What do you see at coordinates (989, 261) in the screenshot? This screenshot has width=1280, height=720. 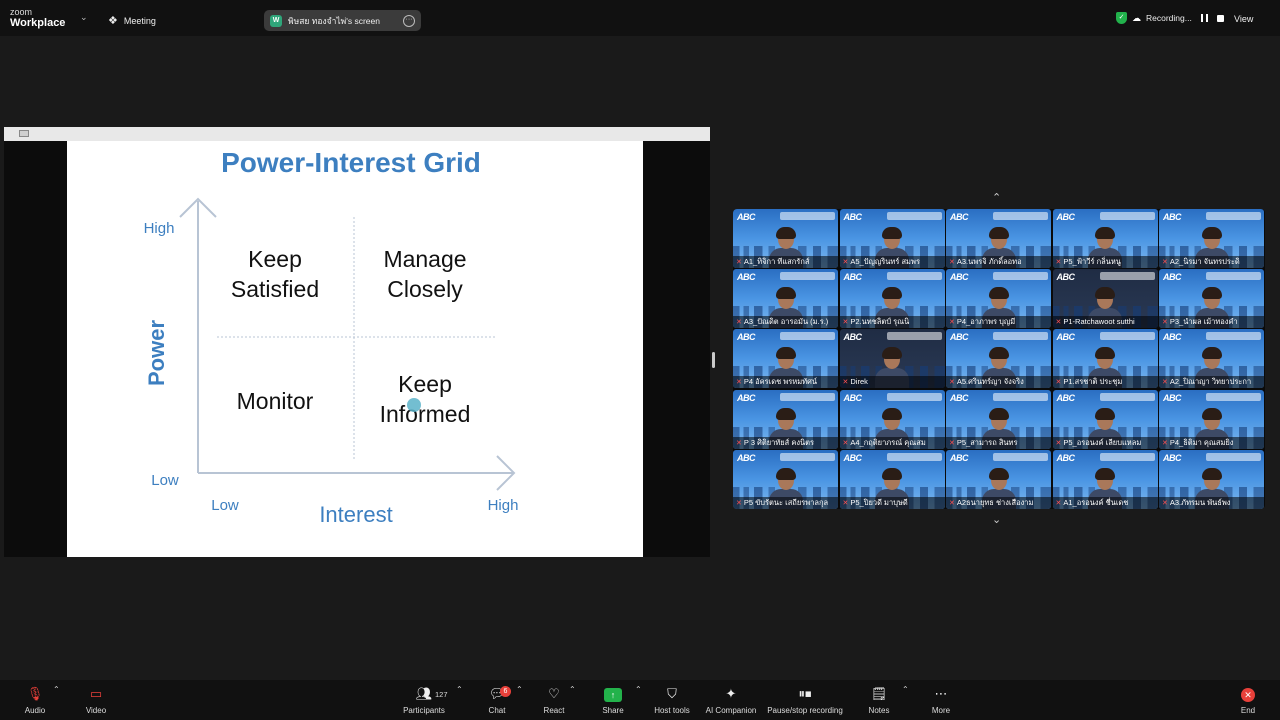 I see `participant-name: A3.นพรจิ ภักดิ์ลอทอ` at bounding box center [989, 261].